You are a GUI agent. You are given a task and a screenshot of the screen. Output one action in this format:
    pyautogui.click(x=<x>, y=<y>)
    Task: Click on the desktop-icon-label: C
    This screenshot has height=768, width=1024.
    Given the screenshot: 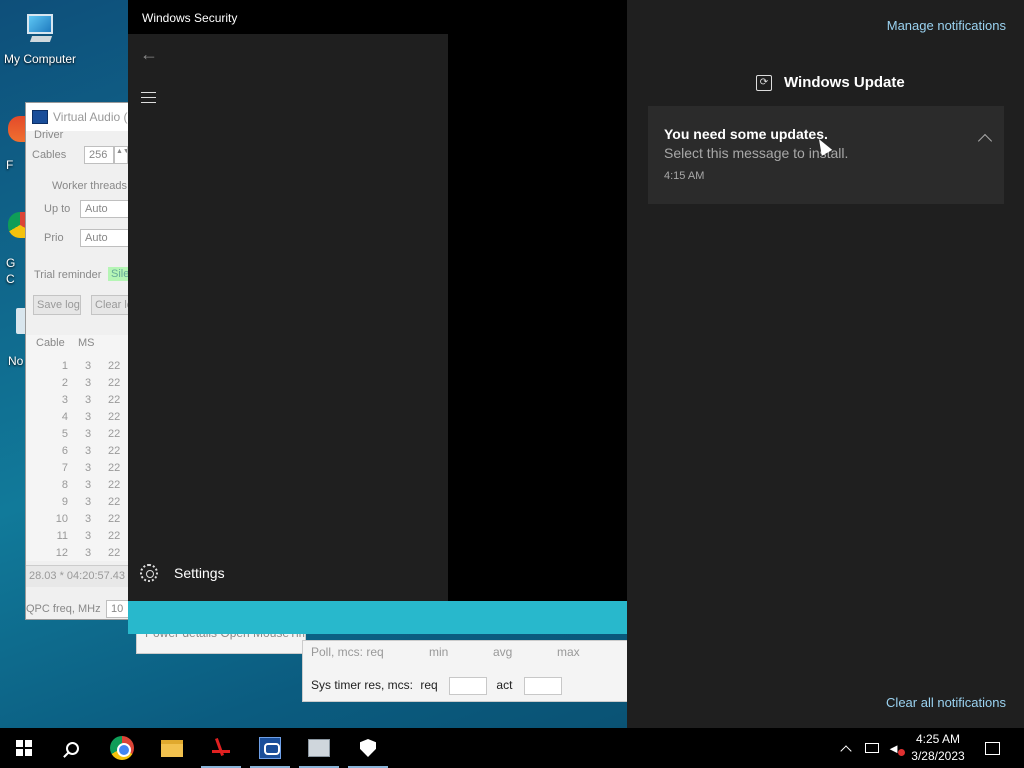 What is the action you would take?
    pyautogui.click(x=10, y=279)
    